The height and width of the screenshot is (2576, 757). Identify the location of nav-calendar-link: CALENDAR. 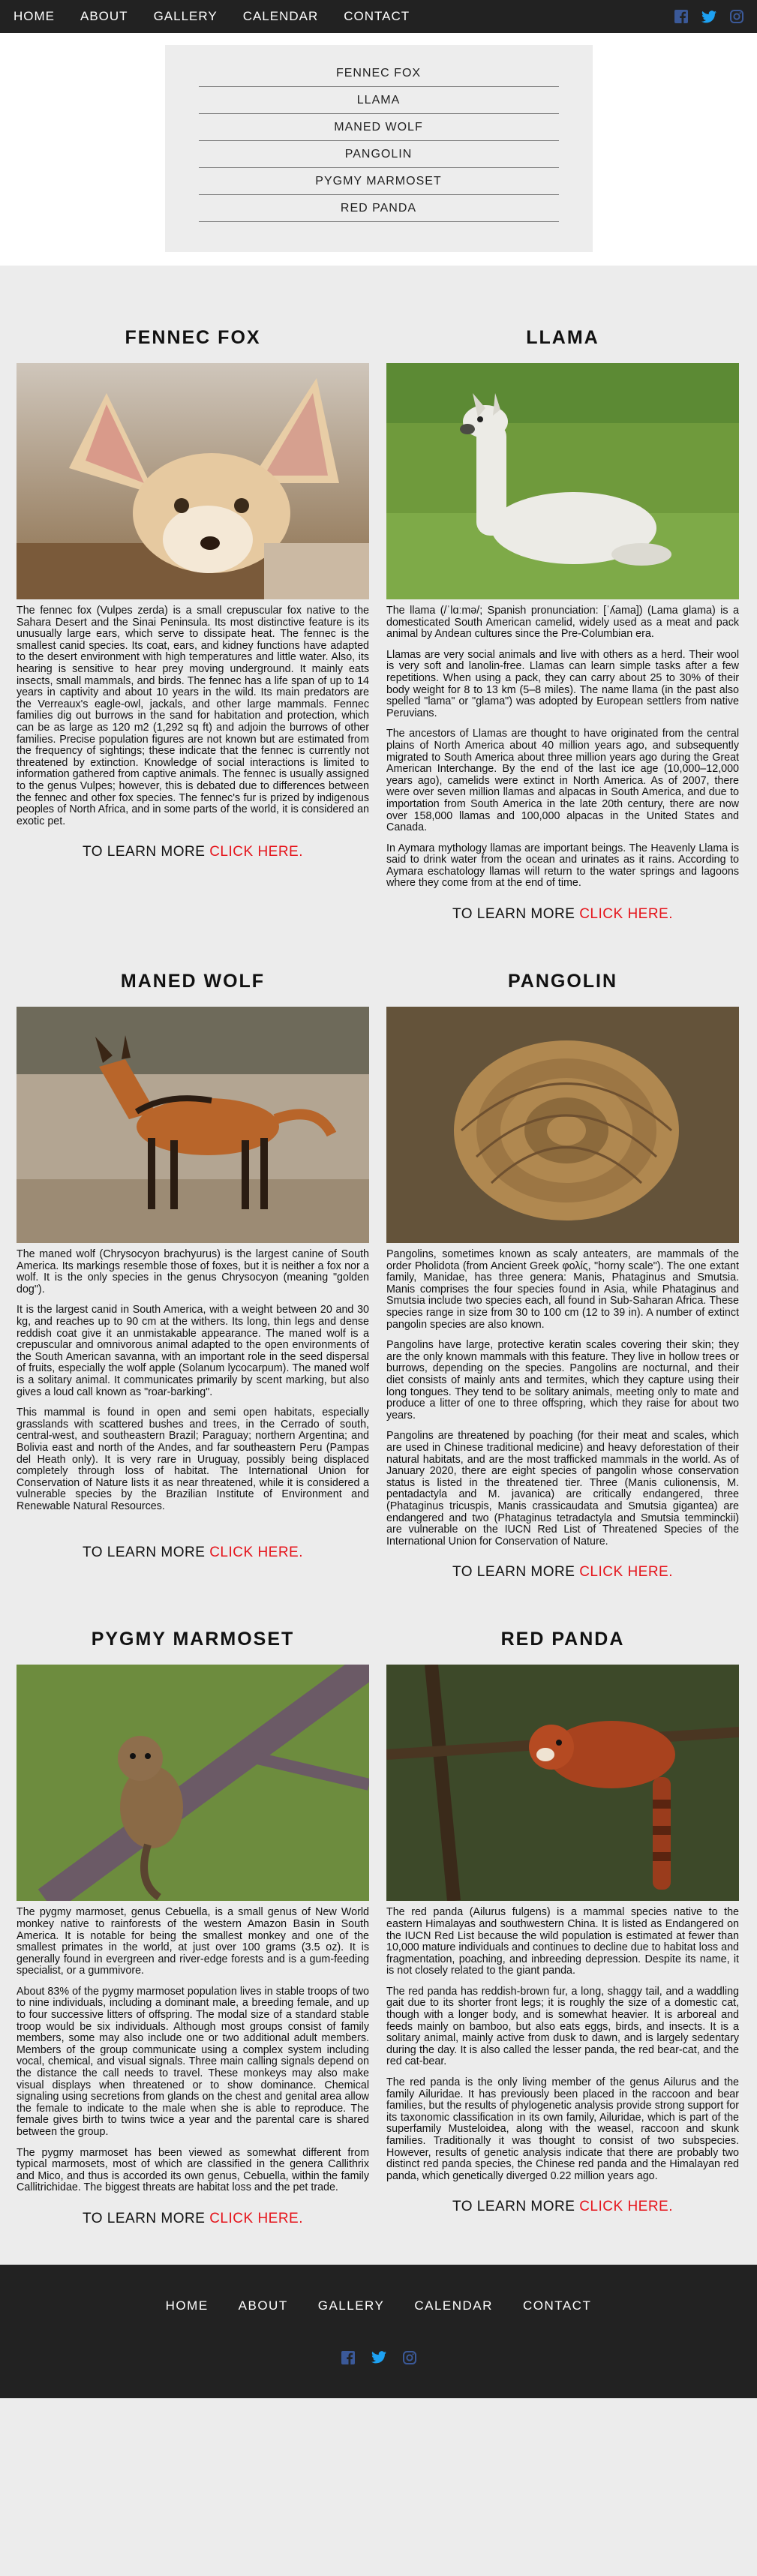
(281, 16).